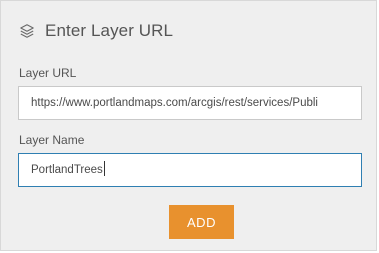 The width and height of the screenshot is (379, 253). What do you see at coordinates (67, 170) in the screenshot?
I see `layer-name-value: PortlandTrees` at bounding box center [67, 170].